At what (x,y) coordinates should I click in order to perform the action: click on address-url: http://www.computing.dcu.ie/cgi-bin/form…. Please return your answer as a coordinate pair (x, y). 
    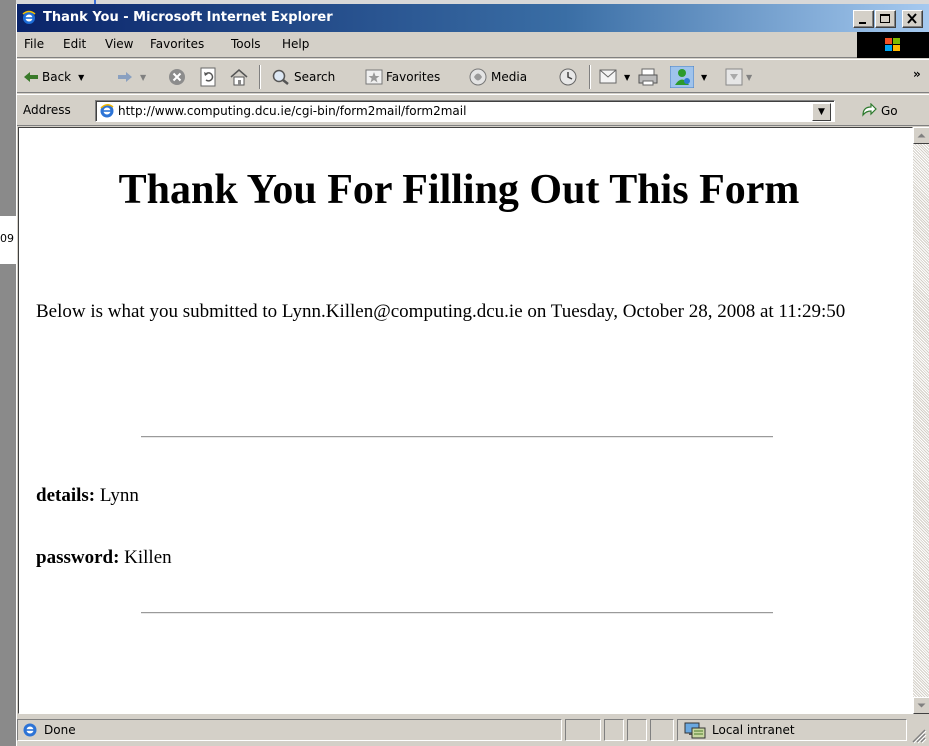
    Looking at the image, I should click on (292, 111).